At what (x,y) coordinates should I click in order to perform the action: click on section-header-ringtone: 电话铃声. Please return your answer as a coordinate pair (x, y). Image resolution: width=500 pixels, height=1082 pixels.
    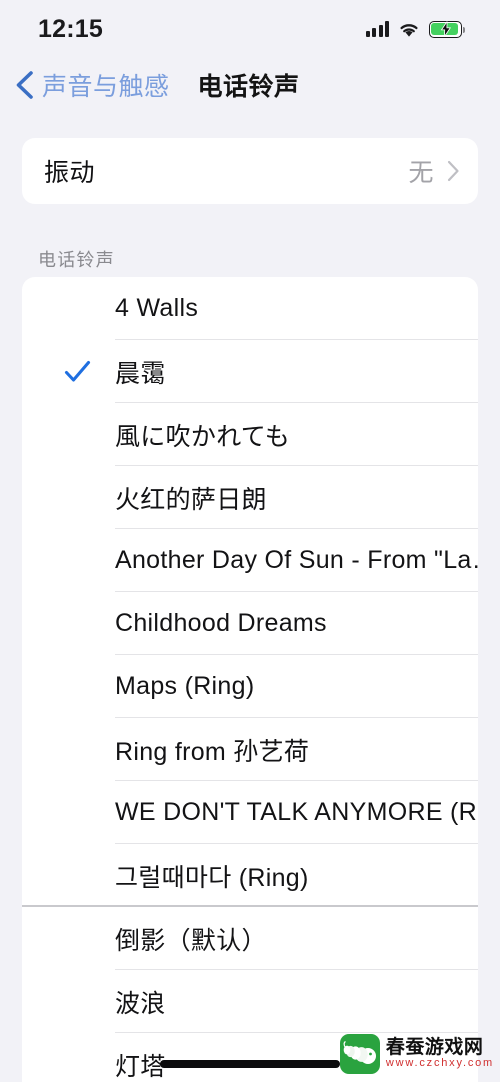
    Looking at the image, I should click on (76, 260).